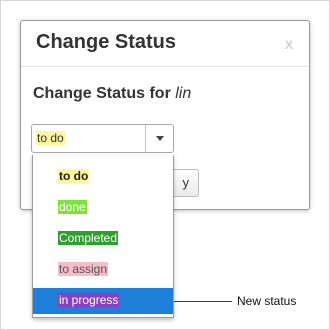 The width and height of the screenshot is (330, 330). I want to click on status-option-to-assign: to assign, so click(103, 270).